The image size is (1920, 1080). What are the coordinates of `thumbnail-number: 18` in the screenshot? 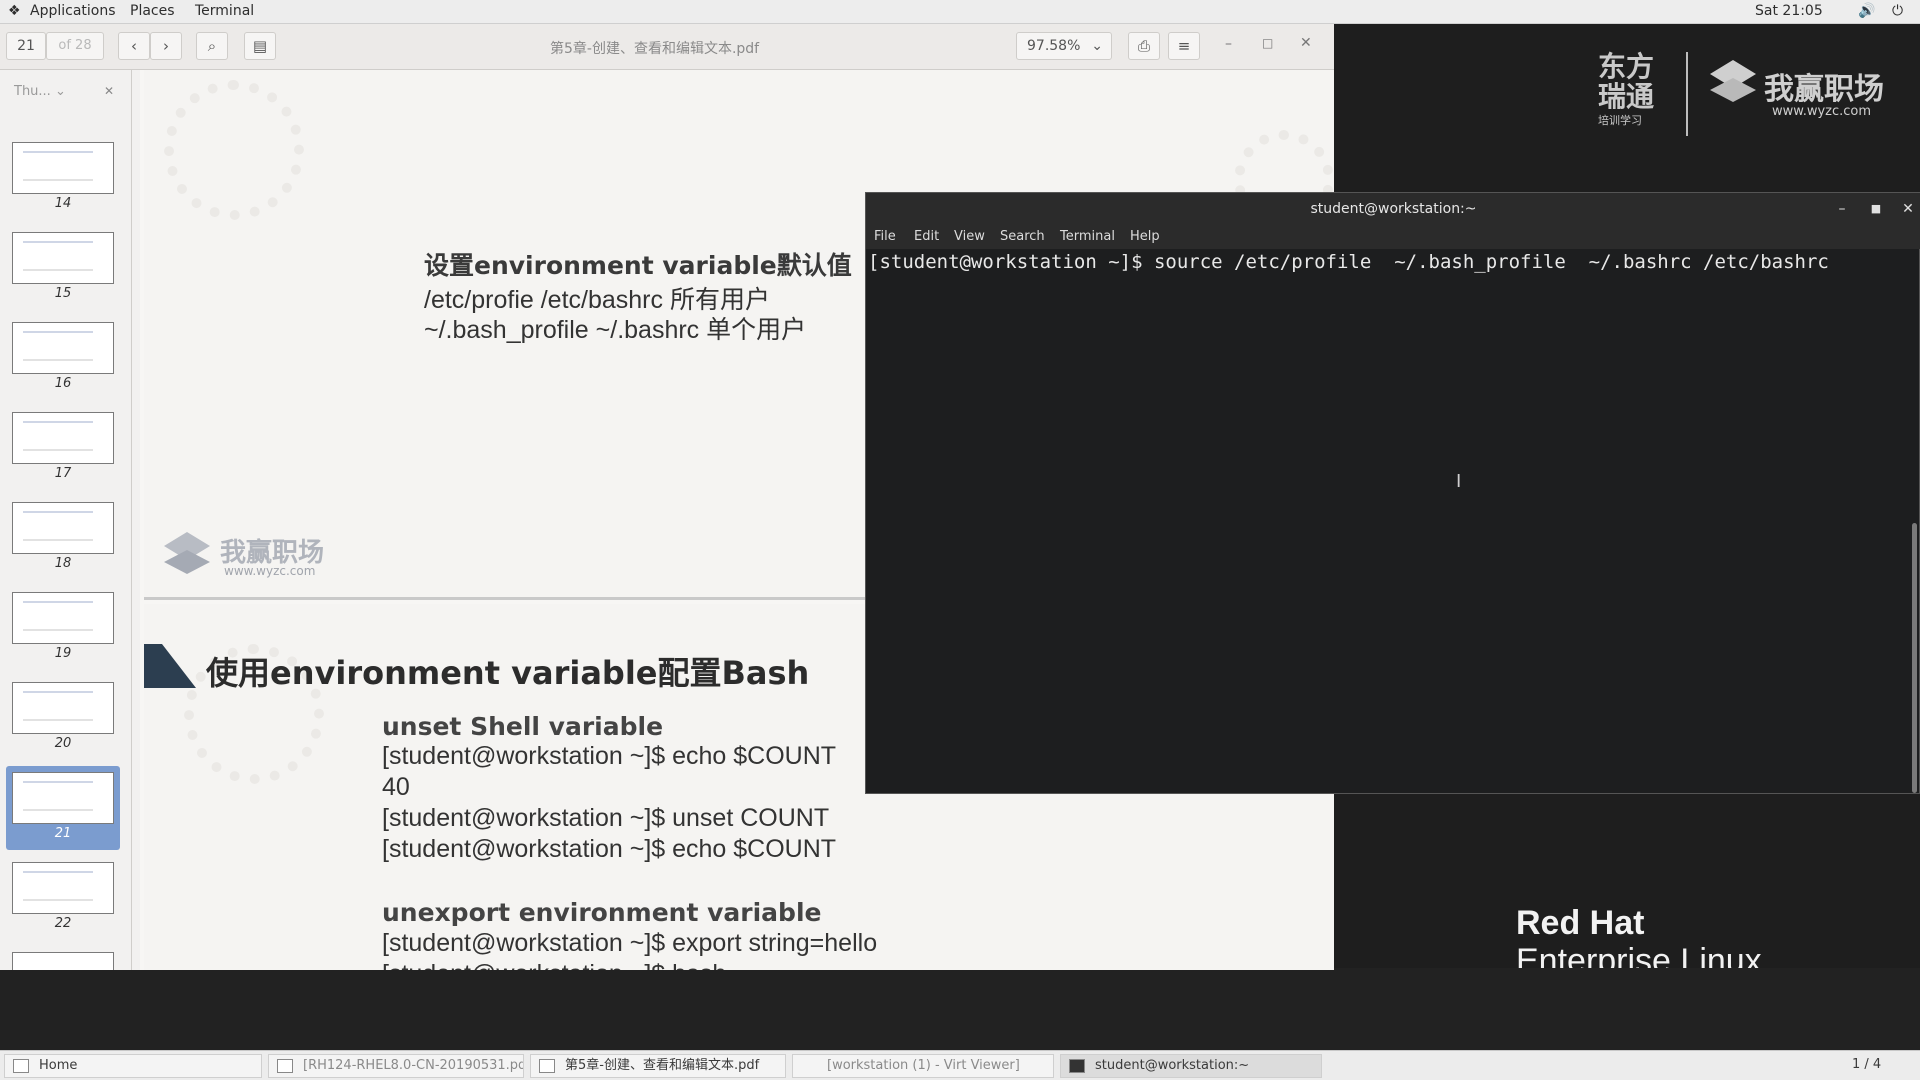 It's located at (63, 563).